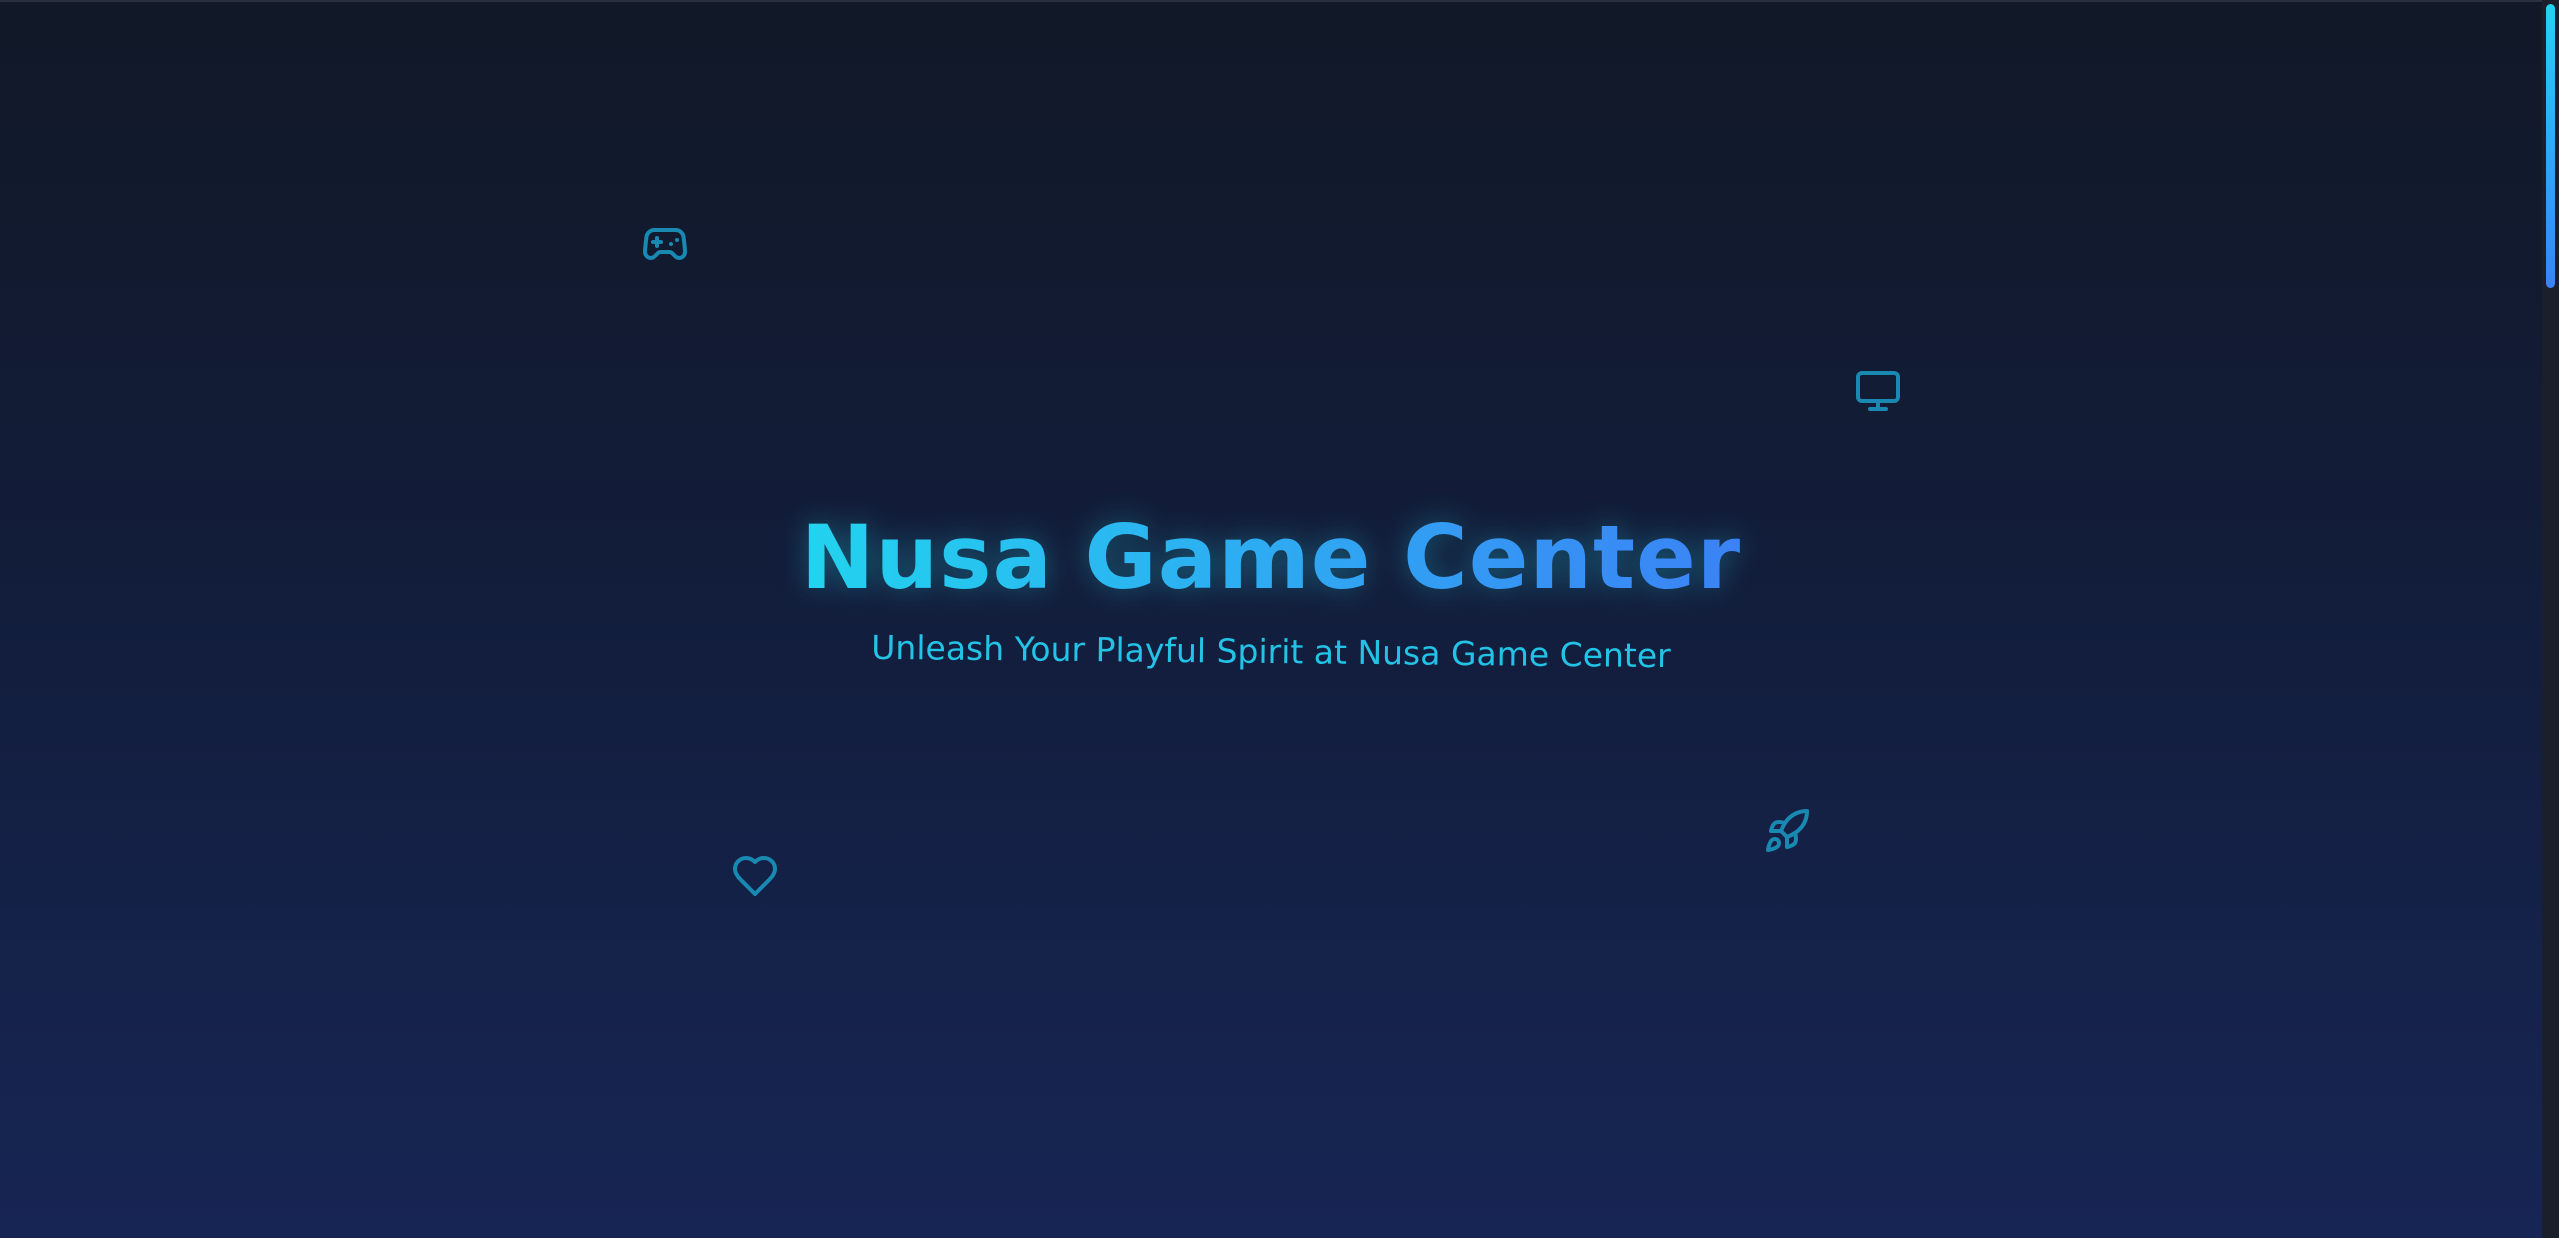  What do you see at coordinates (665, 244) in the screenshot?
I see `gamepad-icon` at bounding box center [665, 244].